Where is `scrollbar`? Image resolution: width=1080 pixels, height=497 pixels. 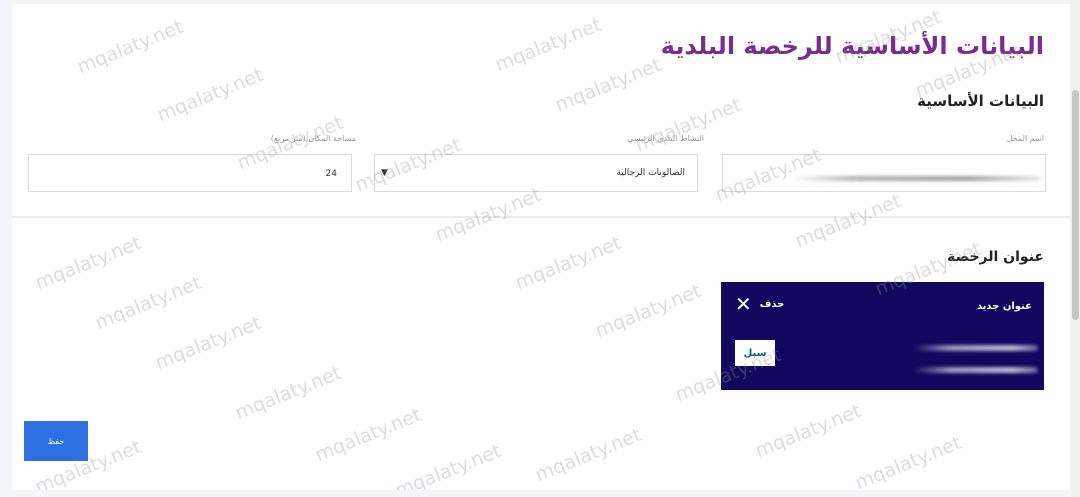
scrollbar is located at coordinates (1075, 248).